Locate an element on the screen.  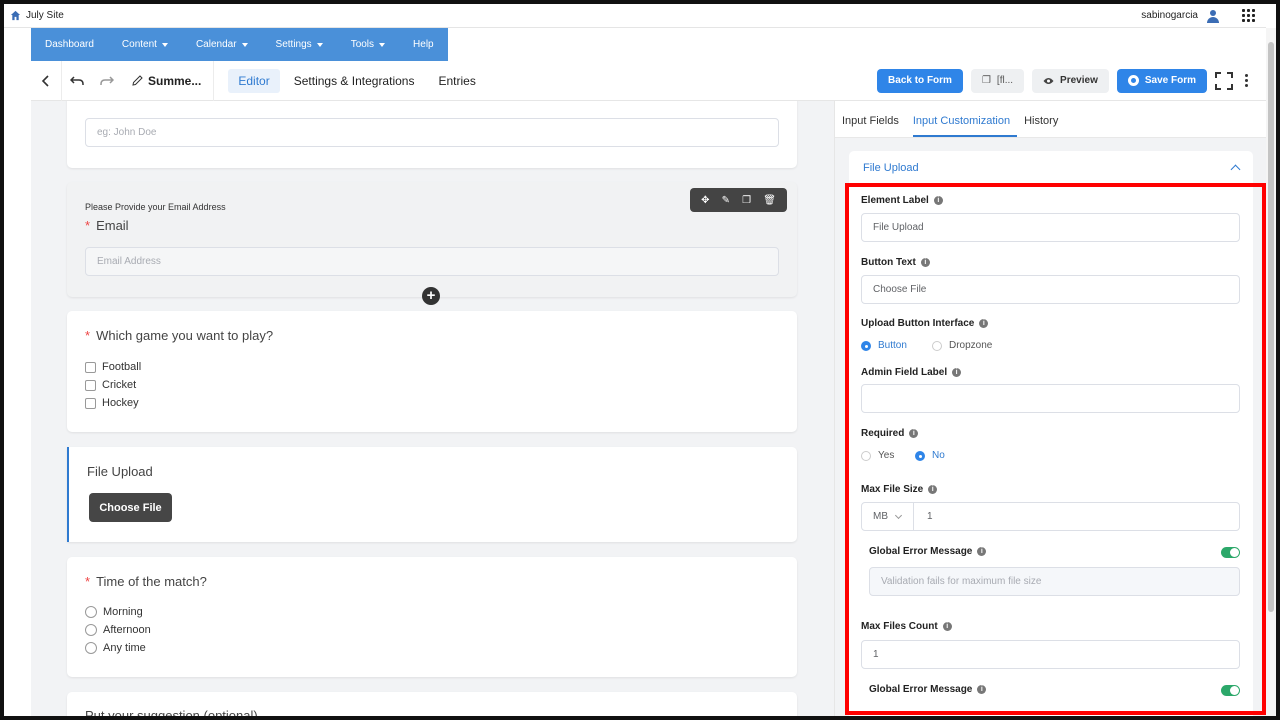
radio-required-yes: Yes is located at coordinates (877, 455).